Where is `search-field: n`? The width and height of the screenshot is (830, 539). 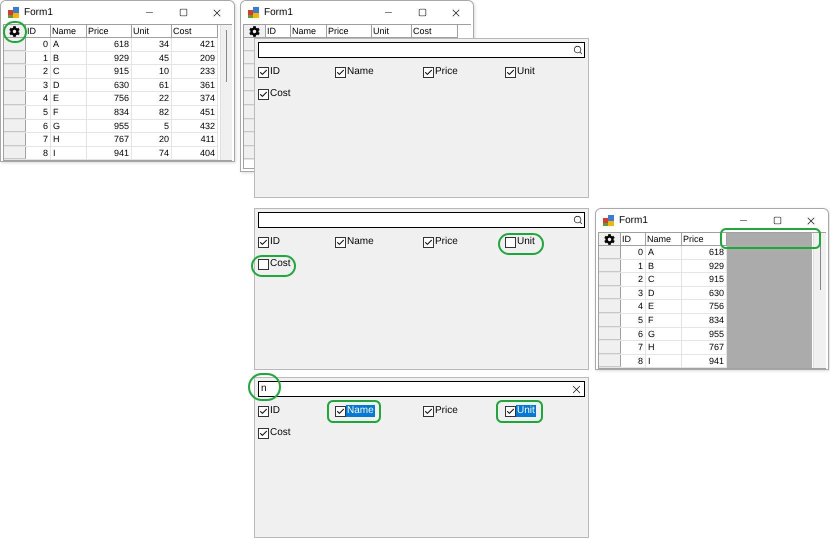 search-field: n is located at coordinates (421, 389).